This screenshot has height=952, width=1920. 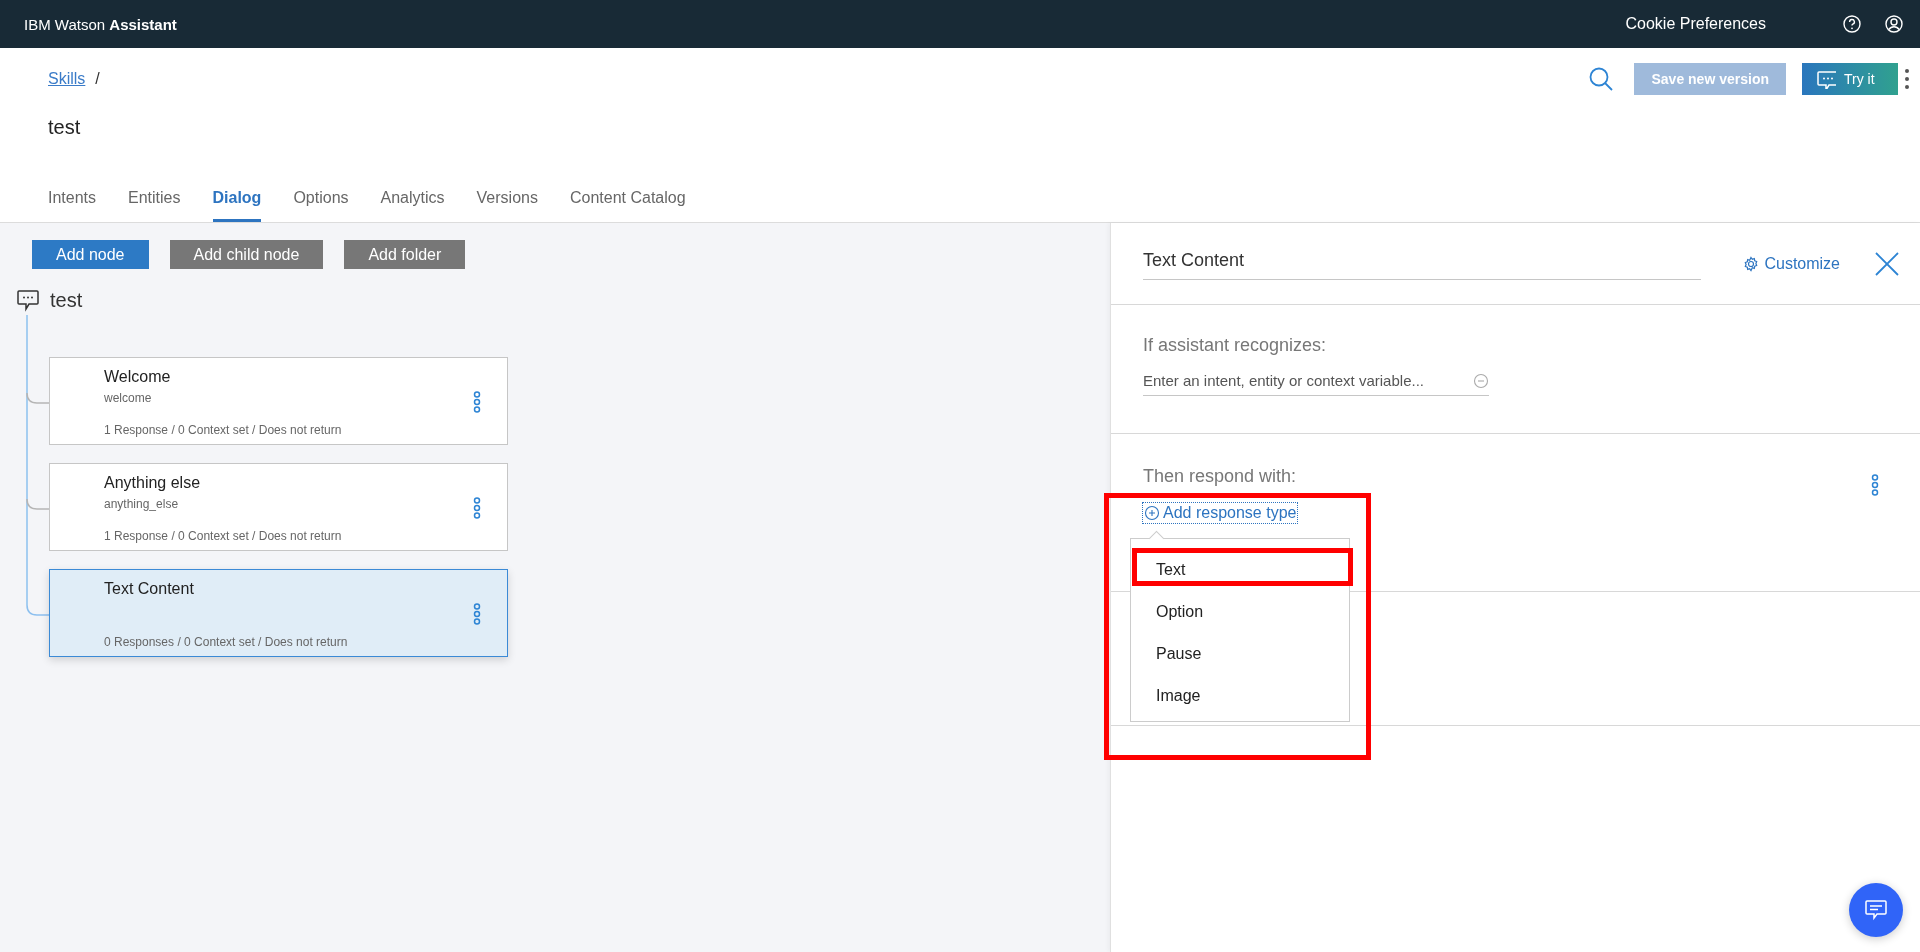 I want to click on search-icon, so click(x=1601, y=79).